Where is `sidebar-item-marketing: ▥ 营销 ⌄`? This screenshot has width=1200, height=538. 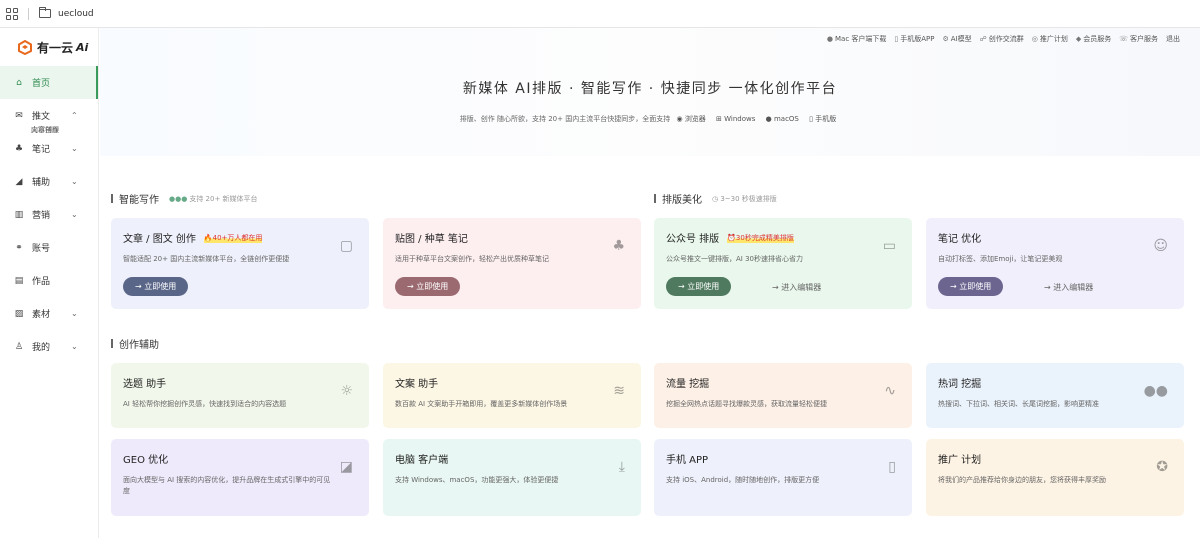 sidebar-item-marketing: ▥ 营销 ⌄ is located at coordinates (49, 214).